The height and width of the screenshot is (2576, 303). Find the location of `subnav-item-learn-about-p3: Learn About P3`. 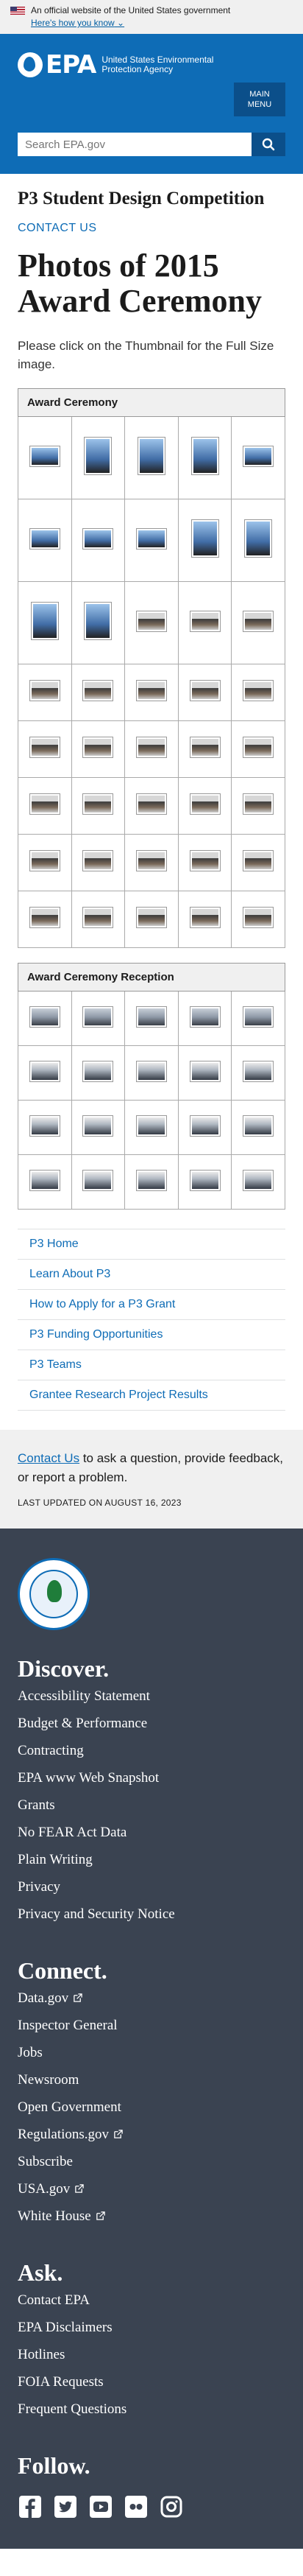

subnav-item-learn-about-p3: Learn About P3 is located at coordinates (151, 1275).